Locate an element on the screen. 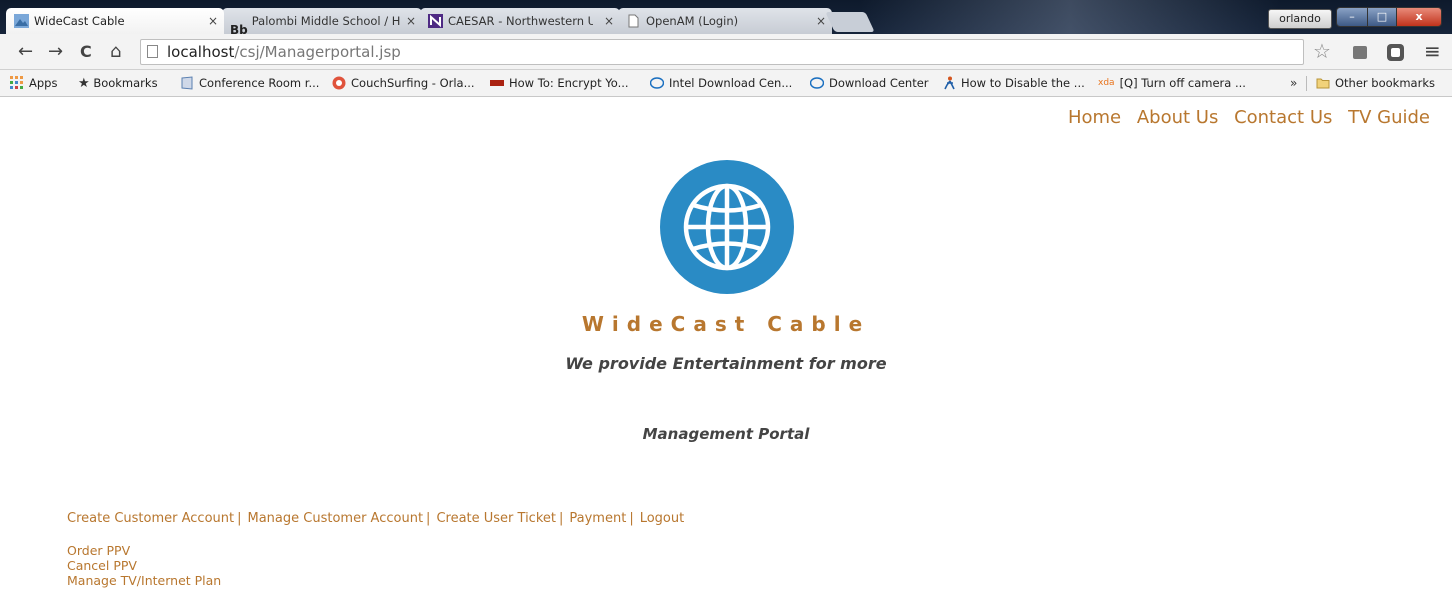 Image resolution: width=1452 pixels, height=595 pixels. create-customer-account-link: Create Customer Account is located at coordinates (150, 518).